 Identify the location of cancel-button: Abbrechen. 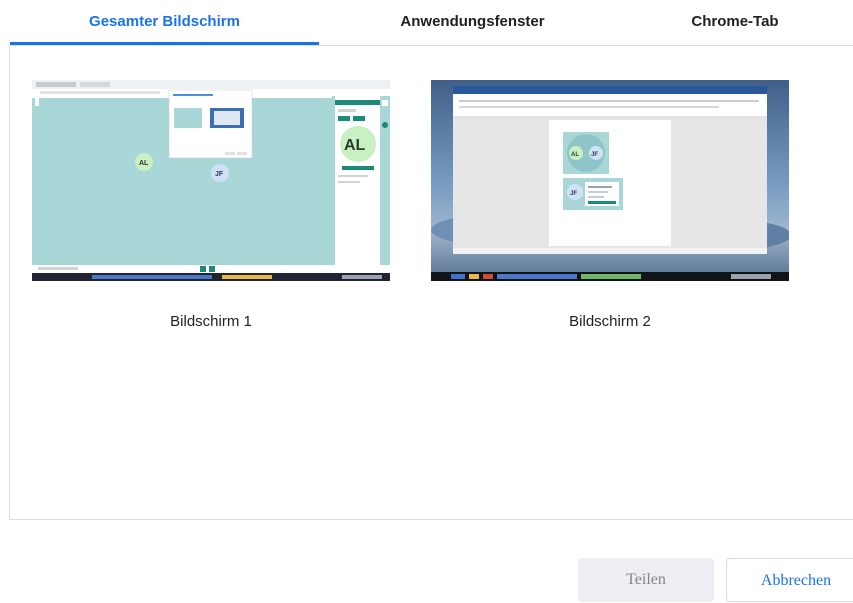
(789, 580).